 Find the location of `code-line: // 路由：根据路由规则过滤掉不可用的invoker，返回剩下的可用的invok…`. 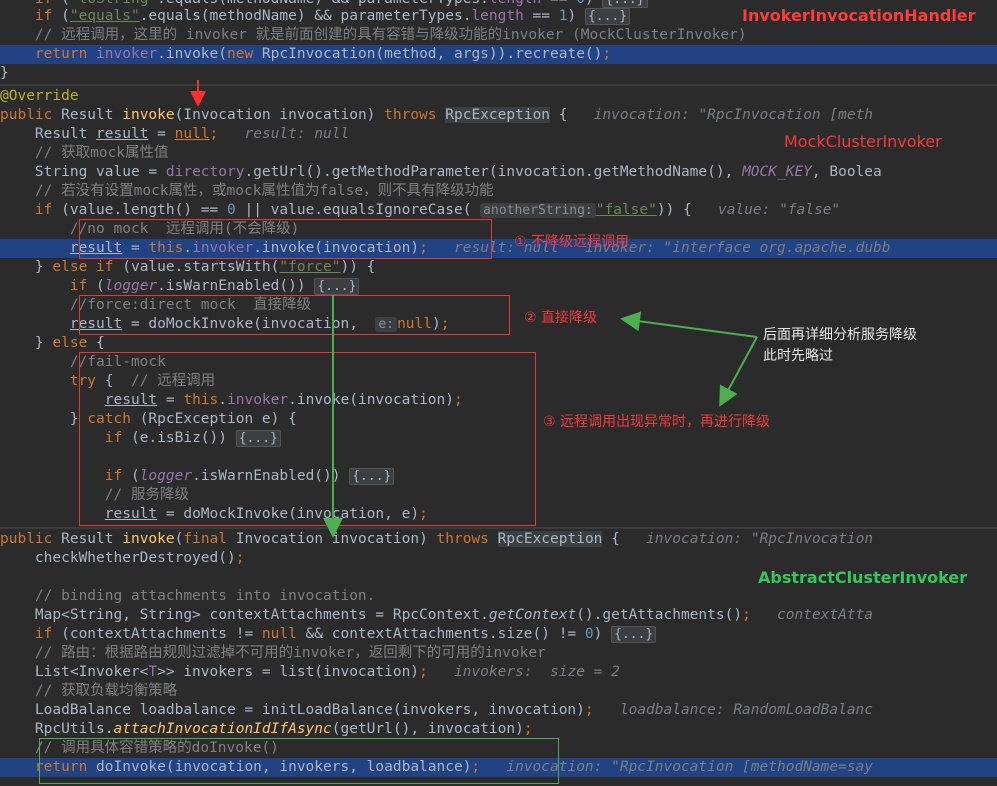

code-line: // 路由：根据路由规则过滤掉不可用的invoker，返回剩下的可用的invok… is located at coordinates (290, 653).